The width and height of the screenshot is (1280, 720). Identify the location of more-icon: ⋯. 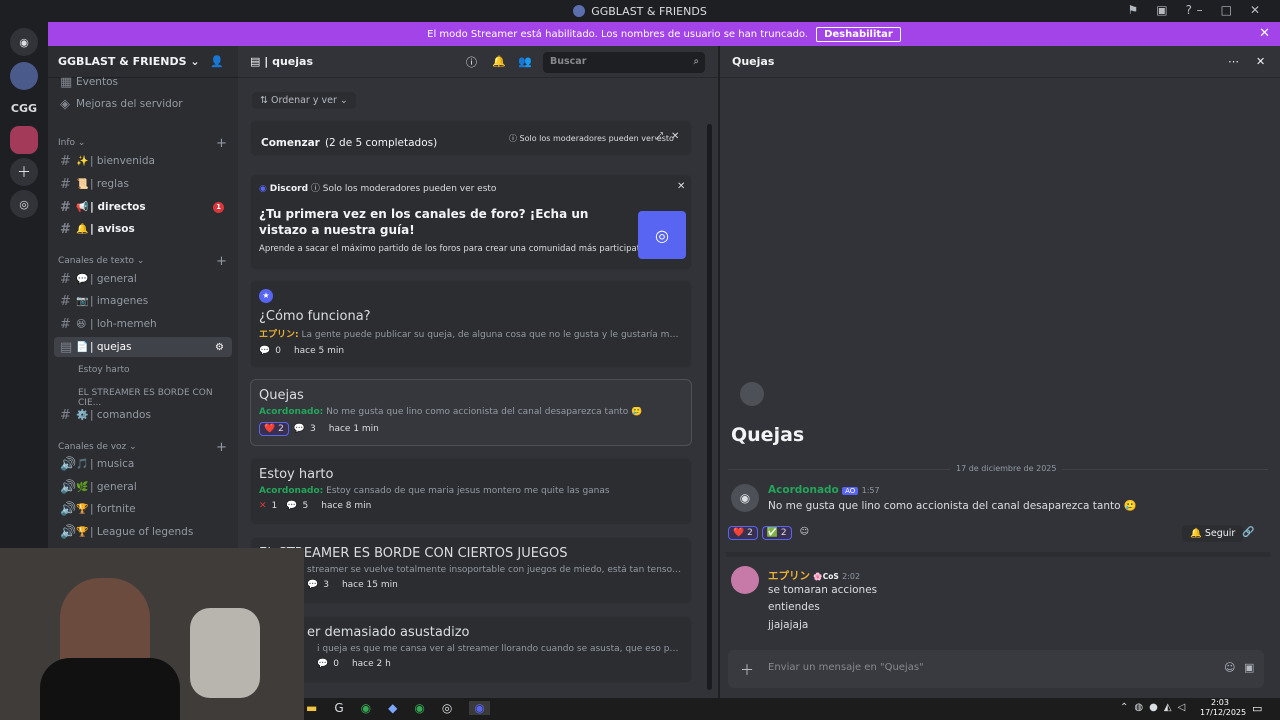
(1233, 61).